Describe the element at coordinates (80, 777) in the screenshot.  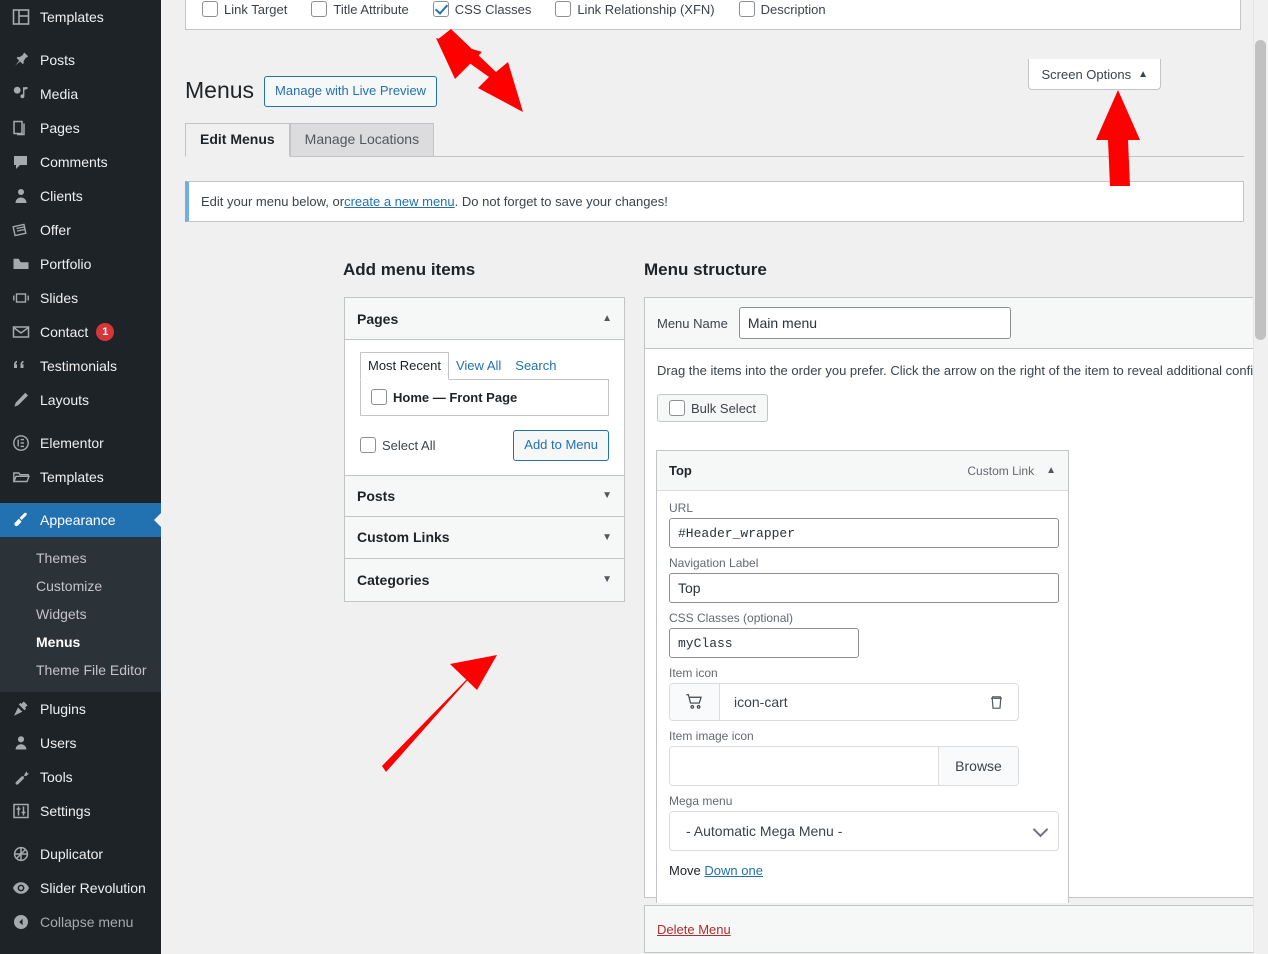
I see `sidebar-item-tools: Tools` at that location.